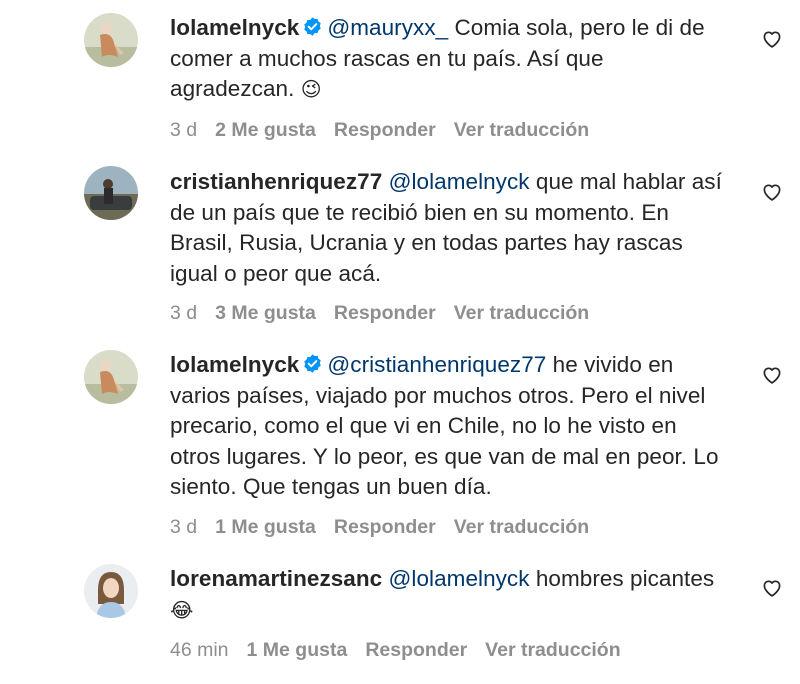 The height and width of the screenshot is (684, 800). I want to click on comment-mention: @cristianhenriquez77, so click(436, 364).